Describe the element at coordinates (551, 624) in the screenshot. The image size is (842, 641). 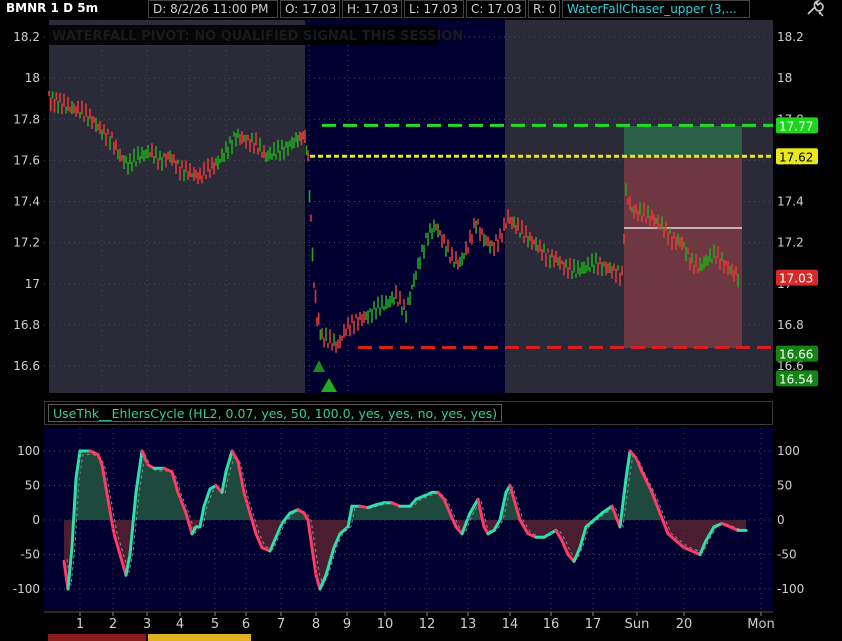
I see `x-axis-label: 16` at that location.